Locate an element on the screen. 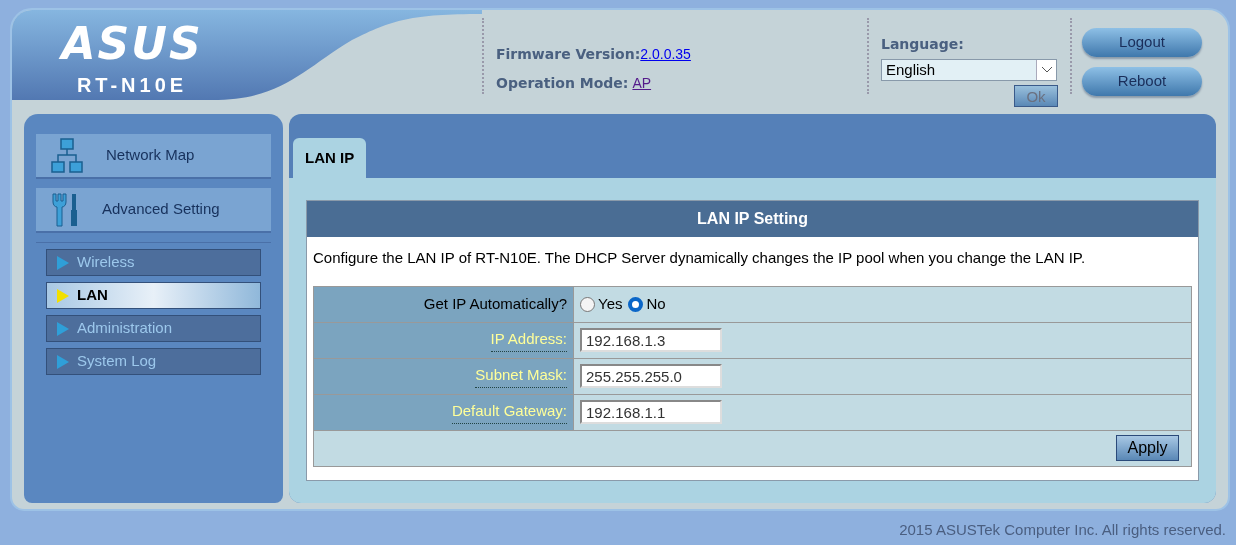 This screenshot has width=1236, height=545. tab: LAN IP is located at coordinates (330, 158).